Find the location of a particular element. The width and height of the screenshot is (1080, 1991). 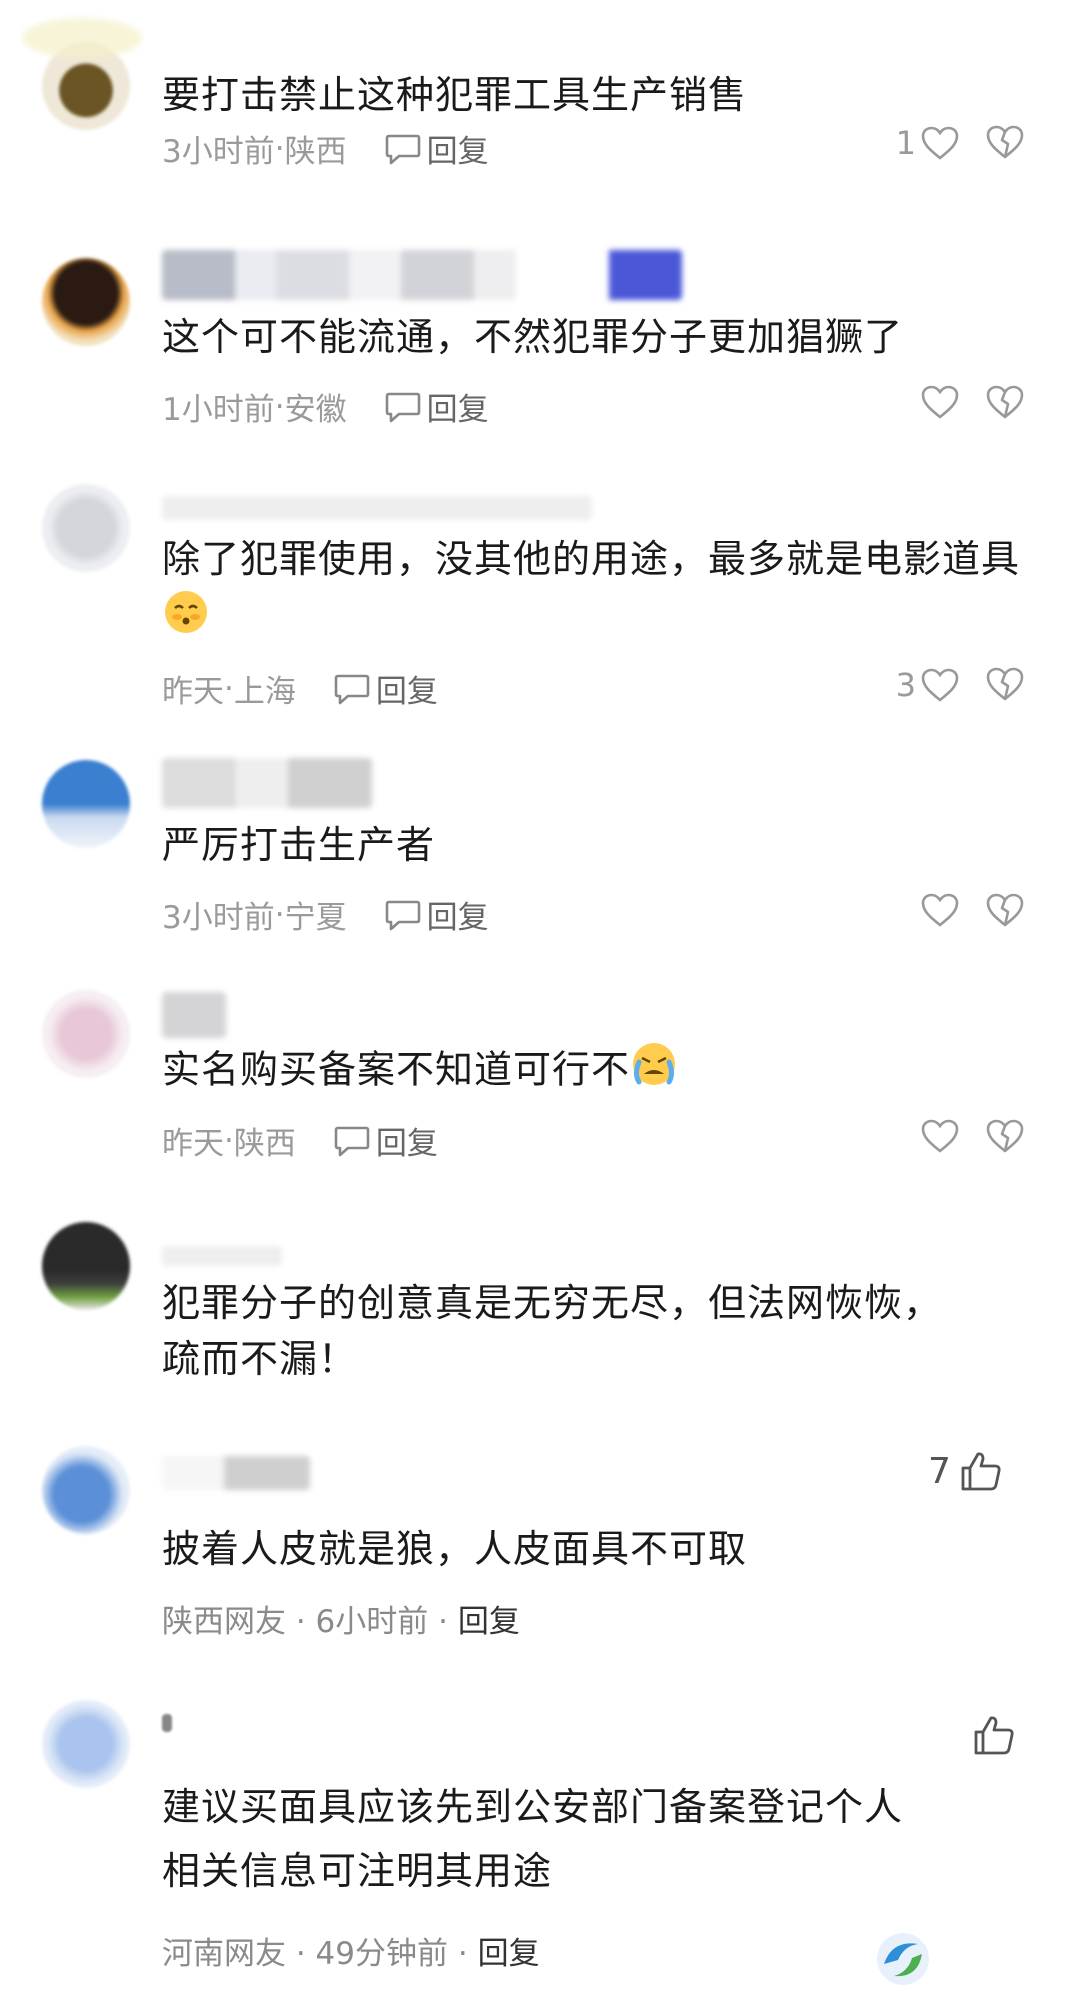

shushing-face-emoji-icon is located at coordinates (186, 620).